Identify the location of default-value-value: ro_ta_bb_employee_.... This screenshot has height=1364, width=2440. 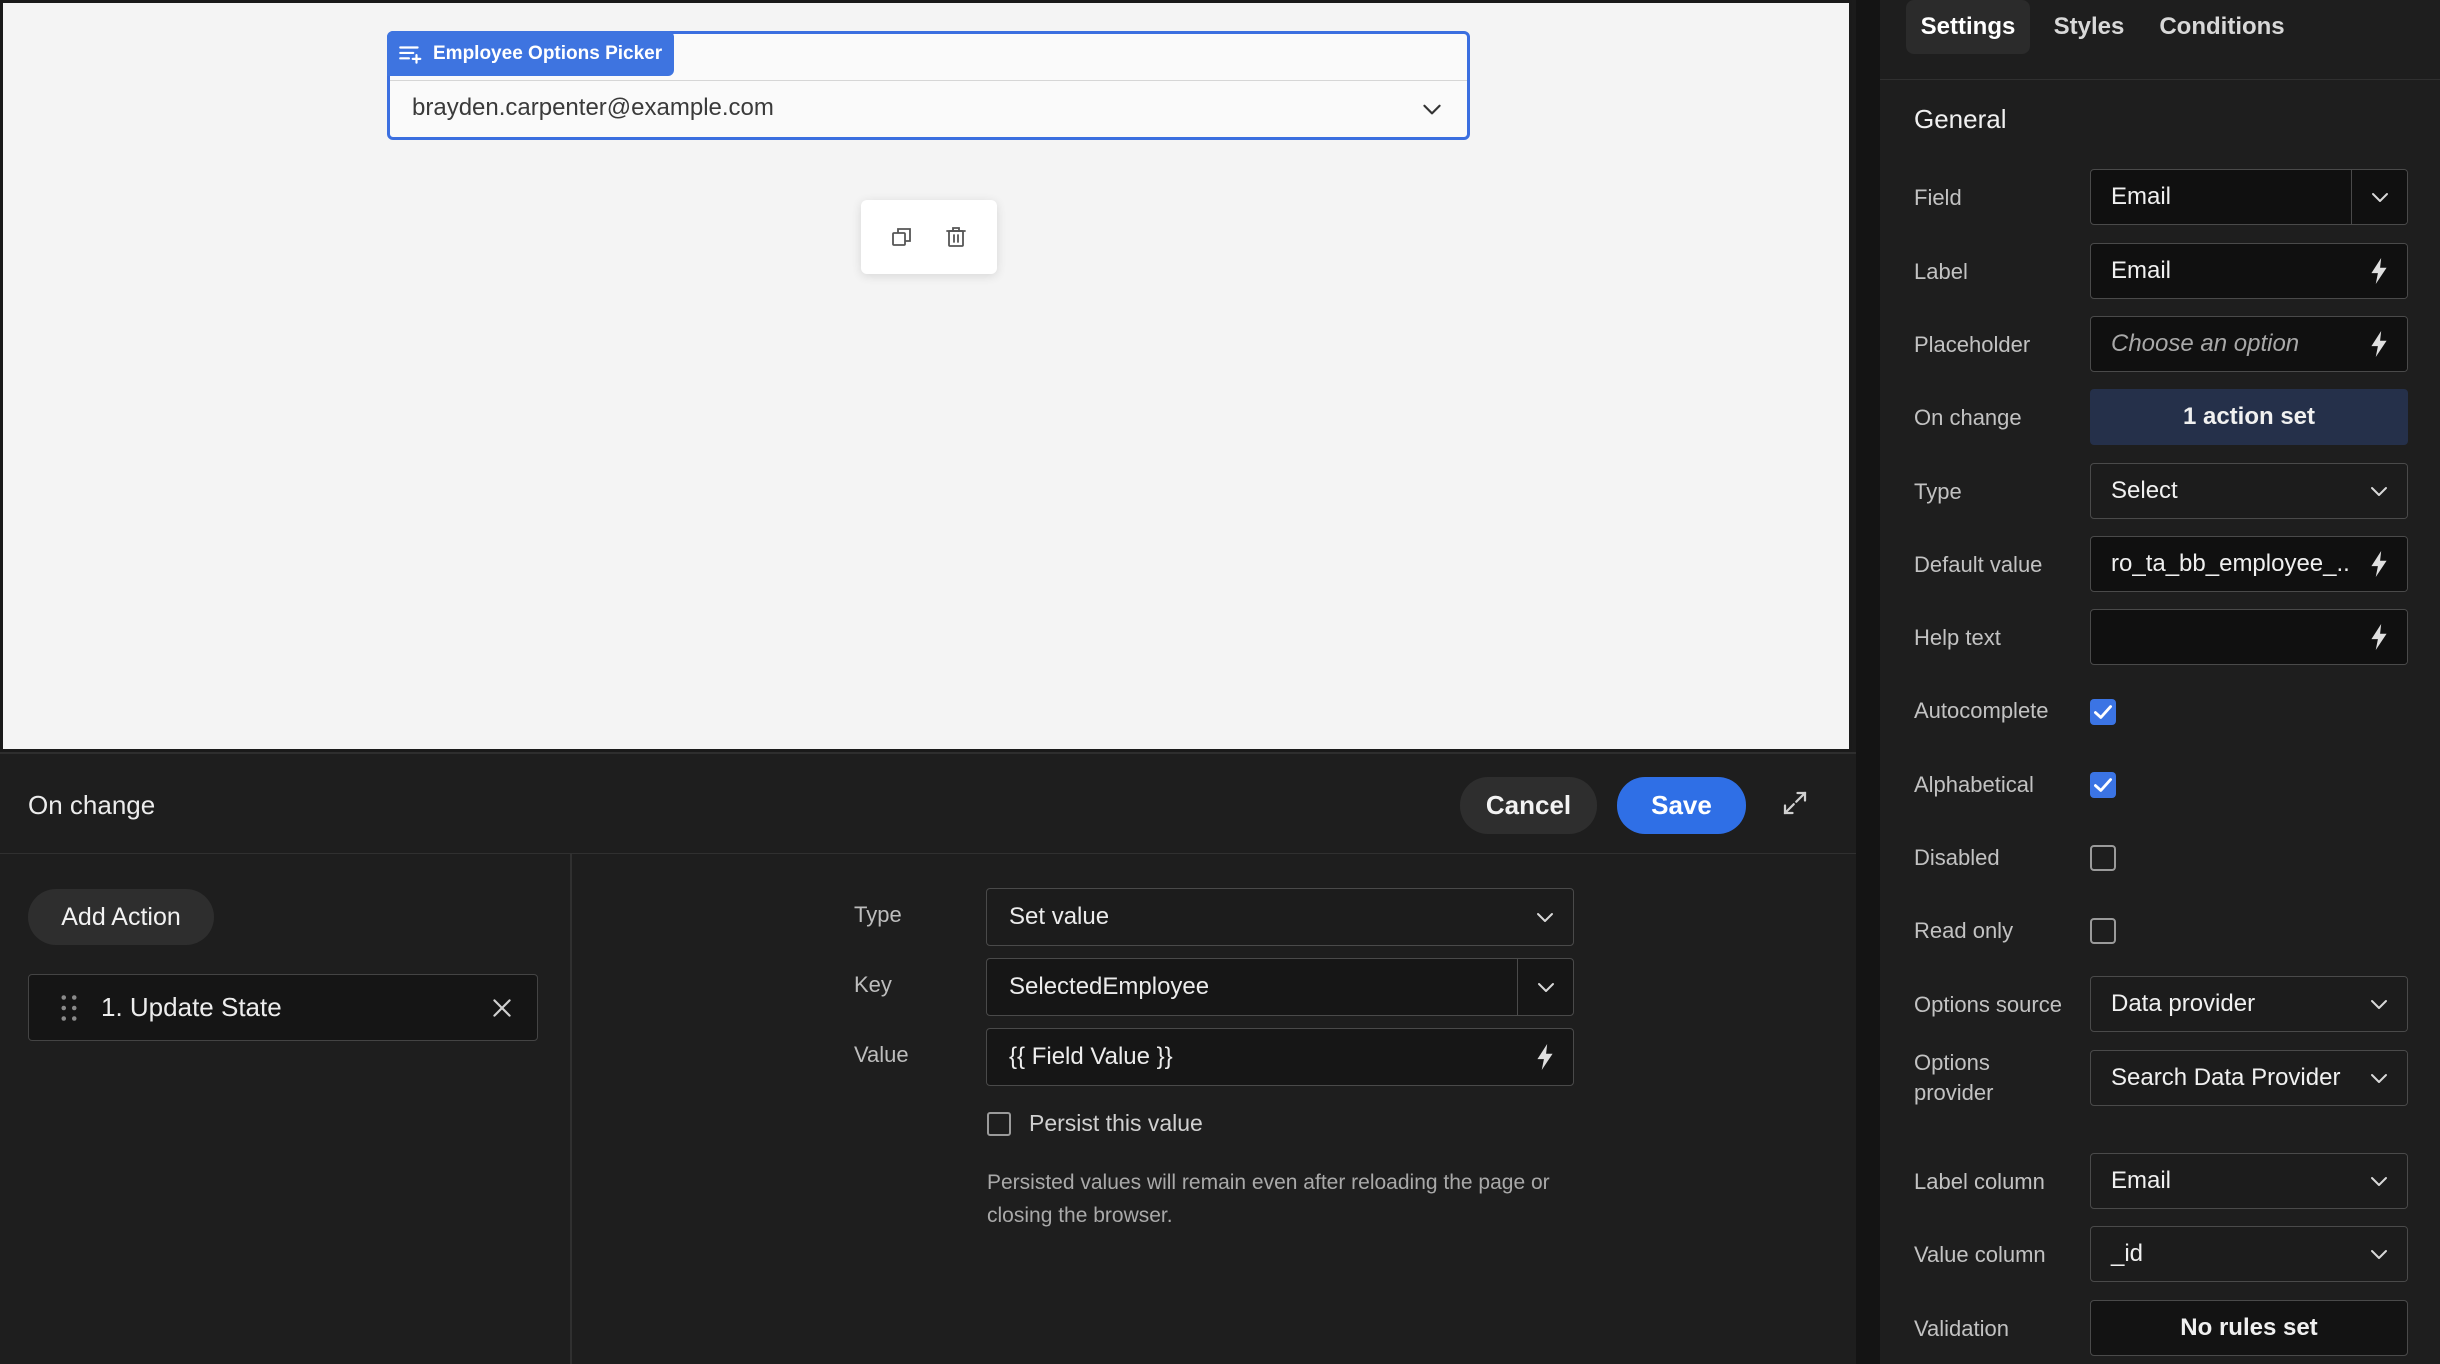
(2234, 563).